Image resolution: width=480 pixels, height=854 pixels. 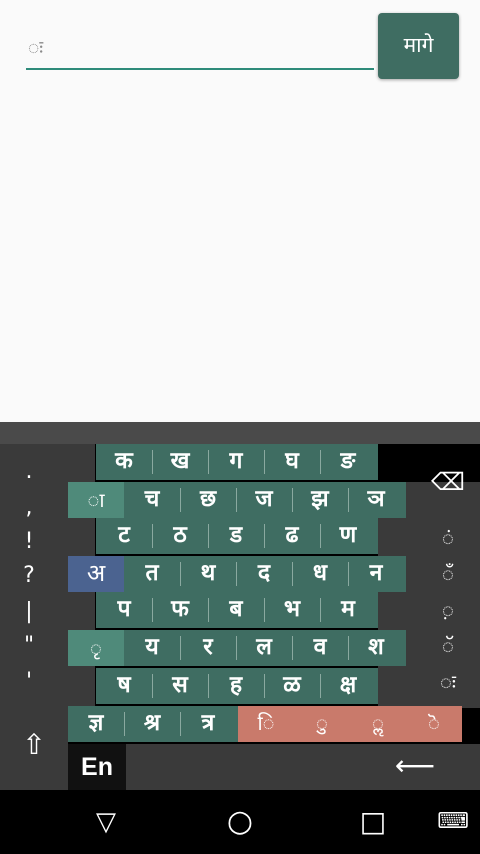 I want to click on key-ssa: ष, so click(x=124, y=686).